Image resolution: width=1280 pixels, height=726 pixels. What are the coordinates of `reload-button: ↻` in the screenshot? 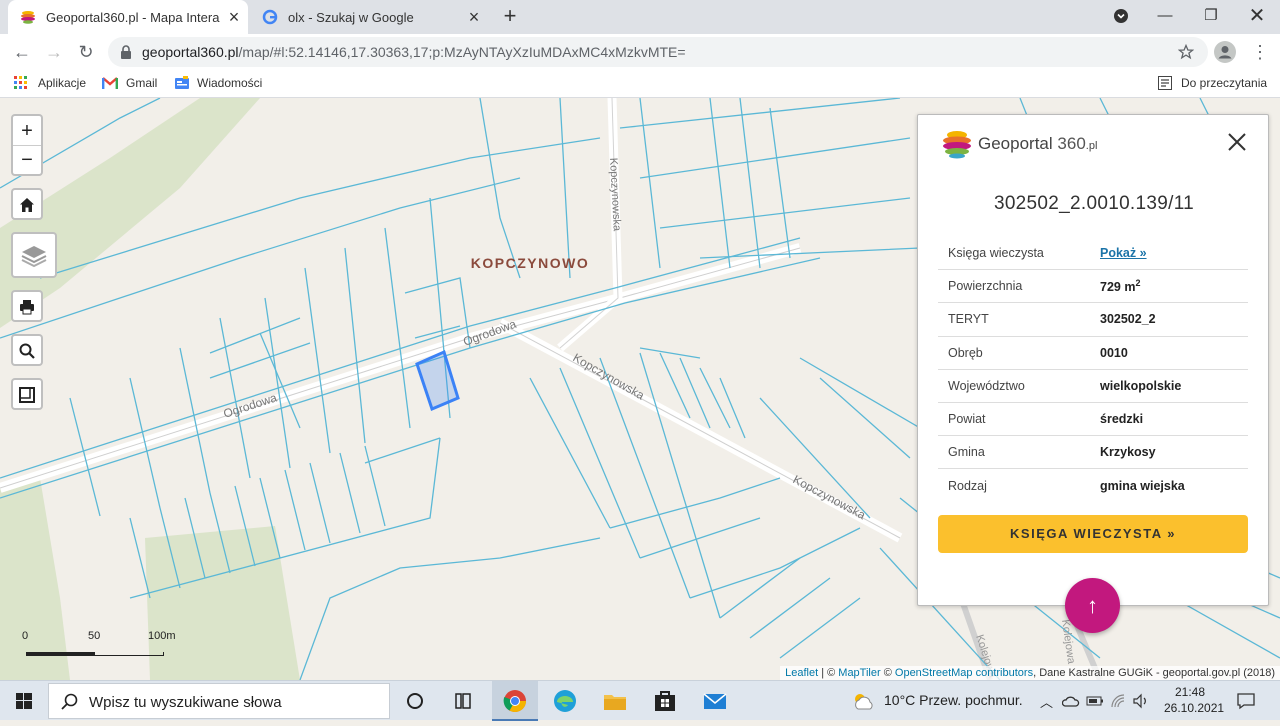 It's located at (86, 52).